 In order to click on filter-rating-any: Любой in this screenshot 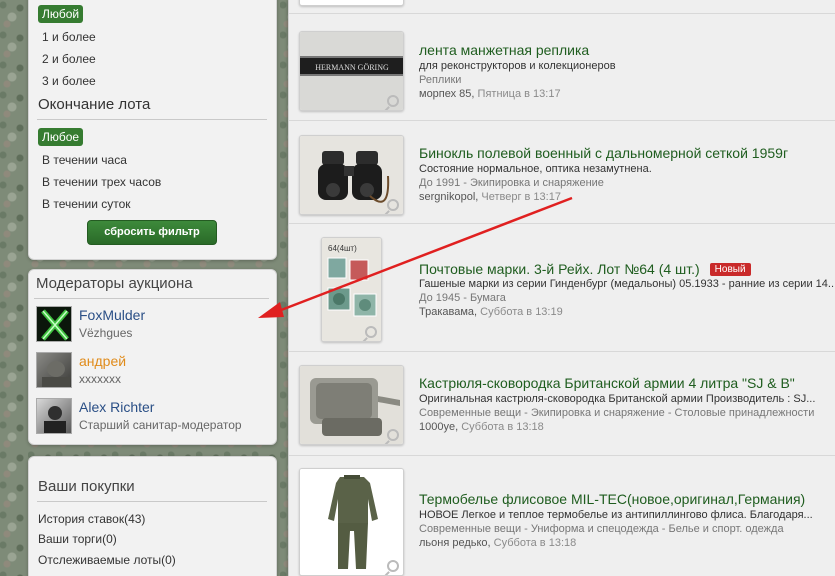, I will do `click(61, 14)`.